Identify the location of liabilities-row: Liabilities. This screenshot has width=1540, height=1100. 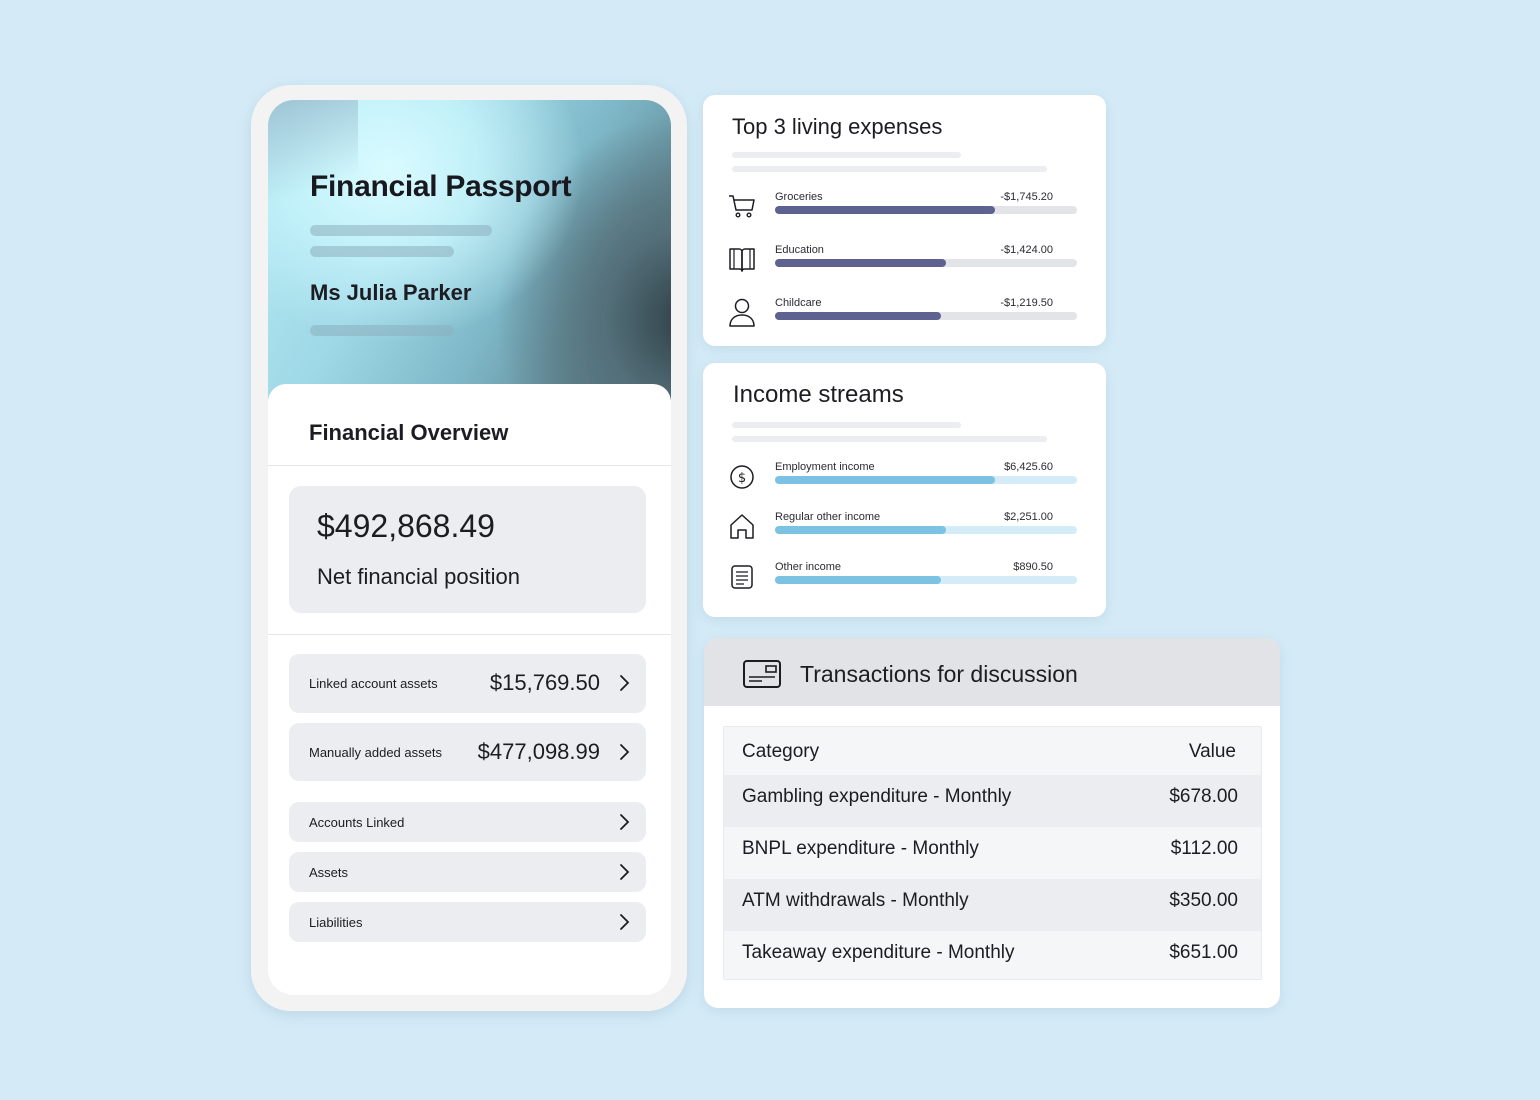
(467, 922).